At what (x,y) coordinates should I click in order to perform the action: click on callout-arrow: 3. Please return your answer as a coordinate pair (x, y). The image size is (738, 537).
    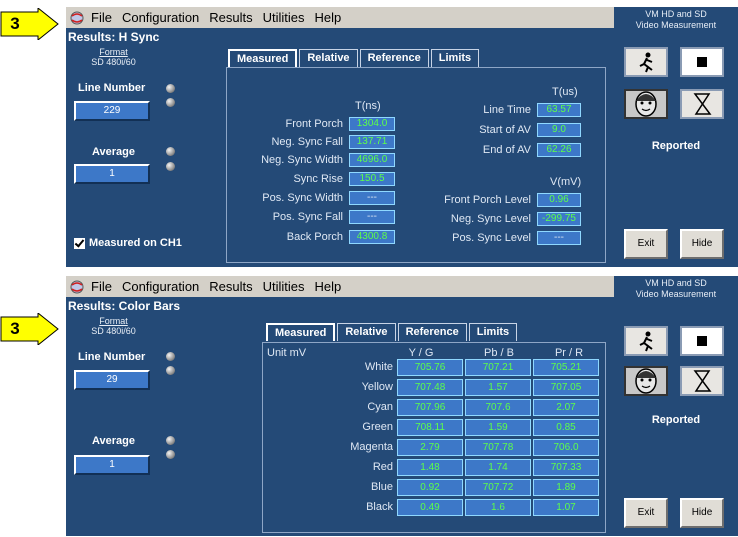
    Looking at the image, I should click on (33, 329).